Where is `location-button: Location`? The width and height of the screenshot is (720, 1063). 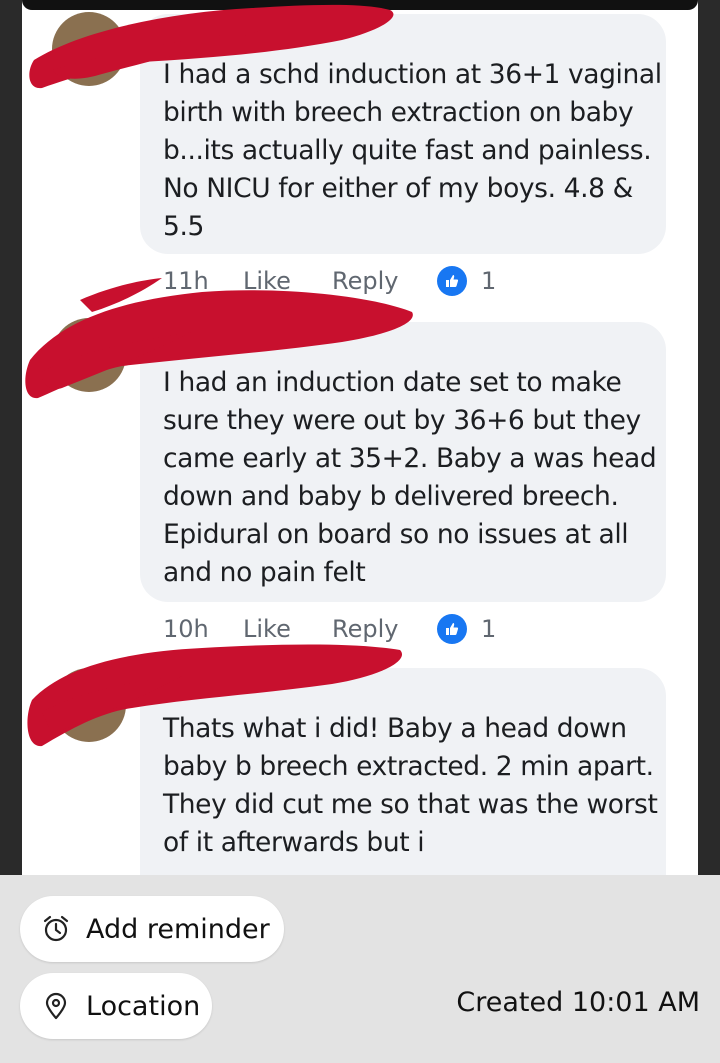 location-button: Location is located at coordinates (116, 1006).